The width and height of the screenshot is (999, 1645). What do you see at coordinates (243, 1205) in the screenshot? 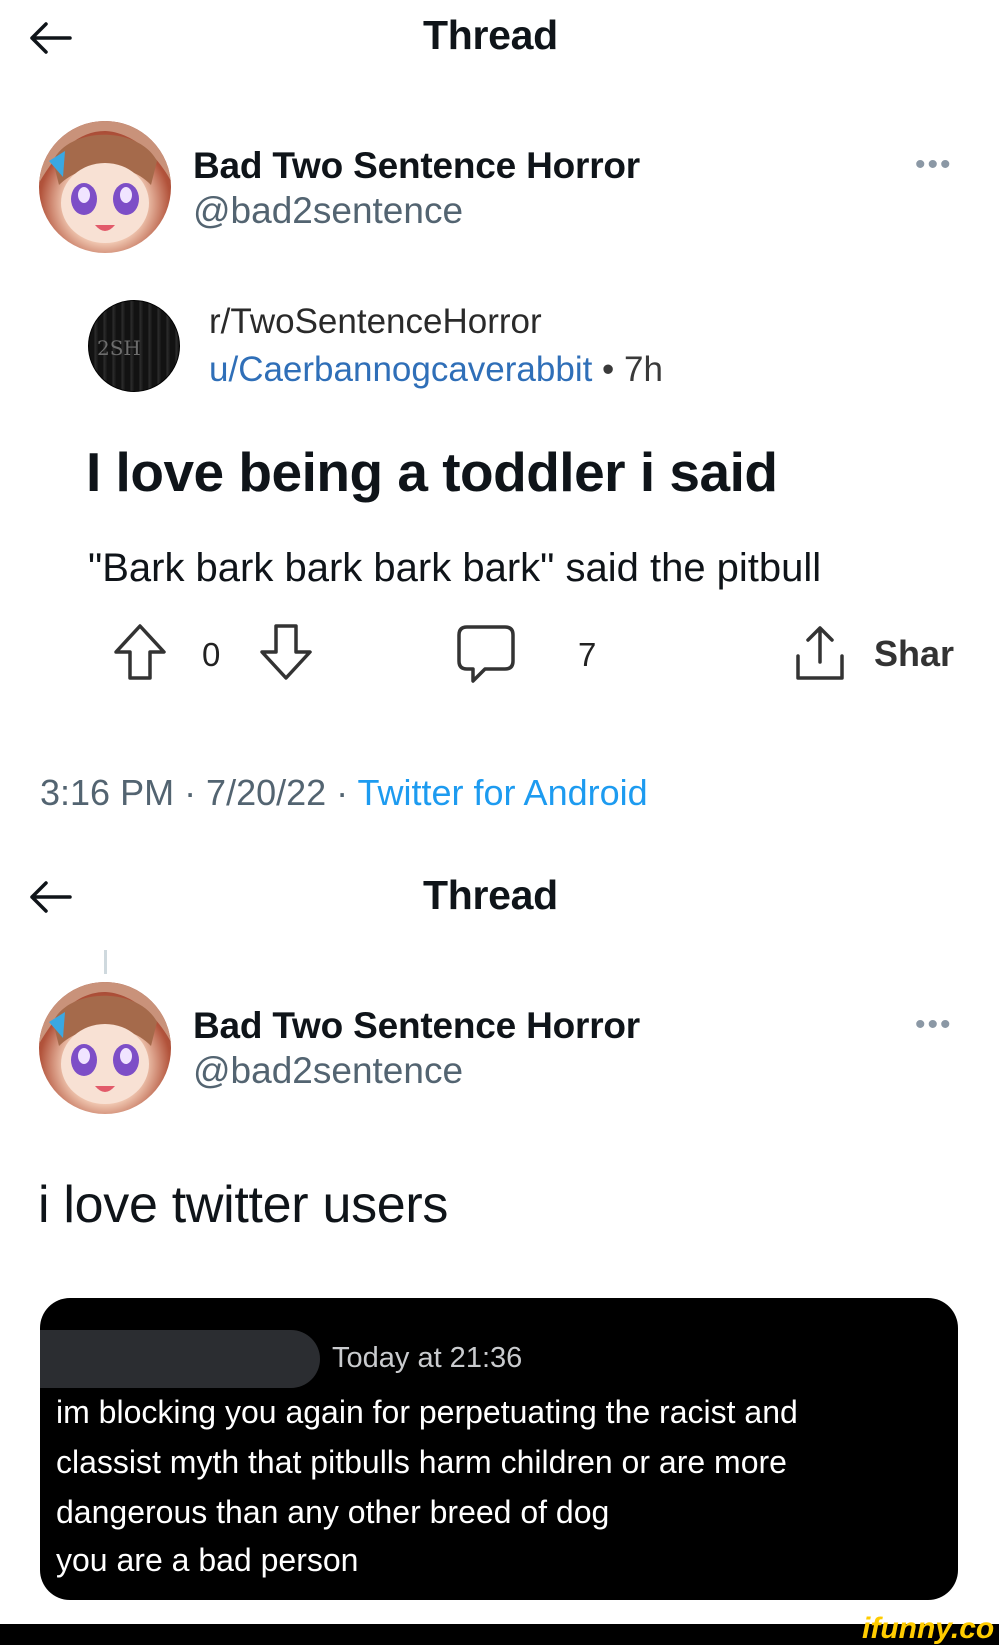
I see `tweet-text: i love twitter users` at bounding box center [243, 1205].